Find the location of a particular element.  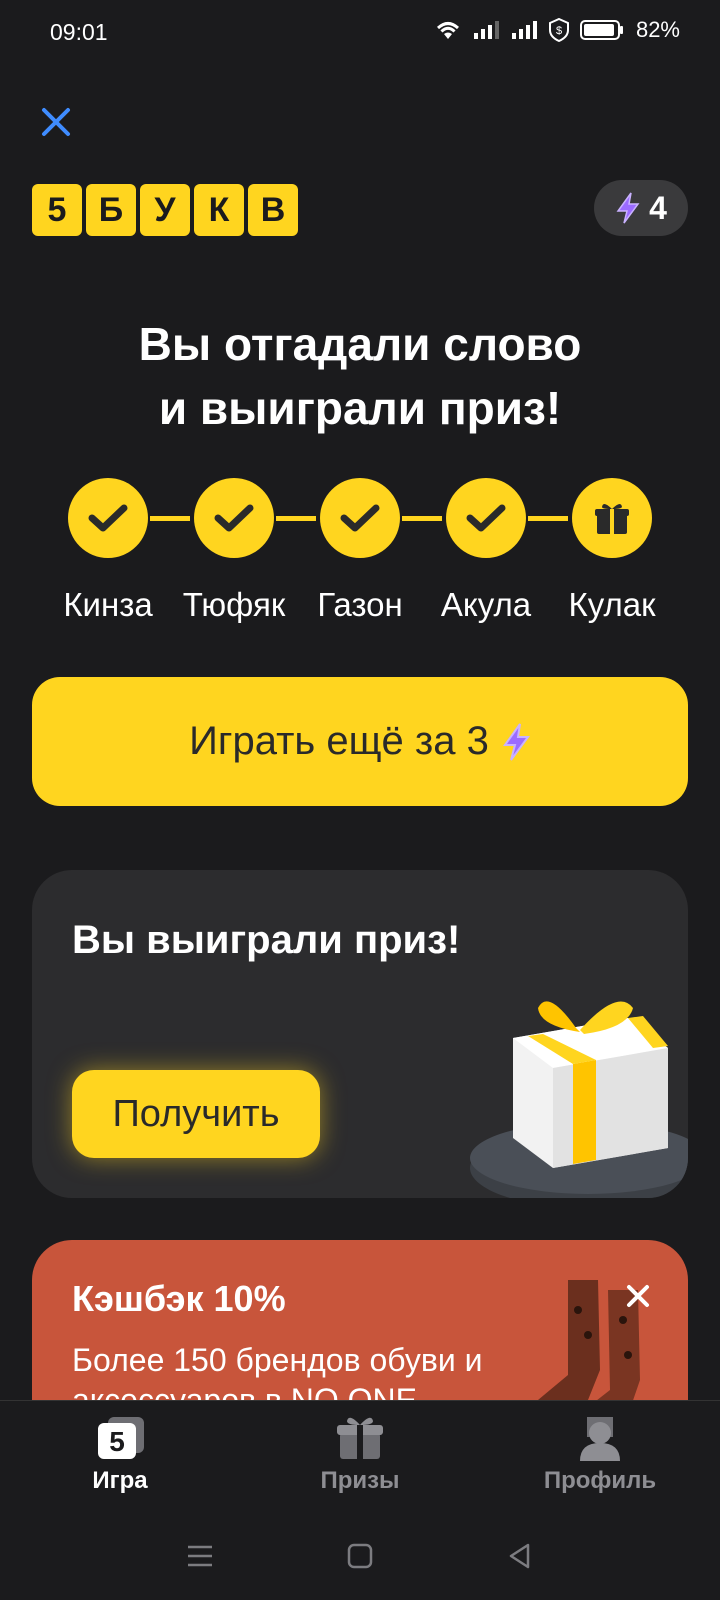

tab-label: Профиль is located at coordinates (600, 1480).